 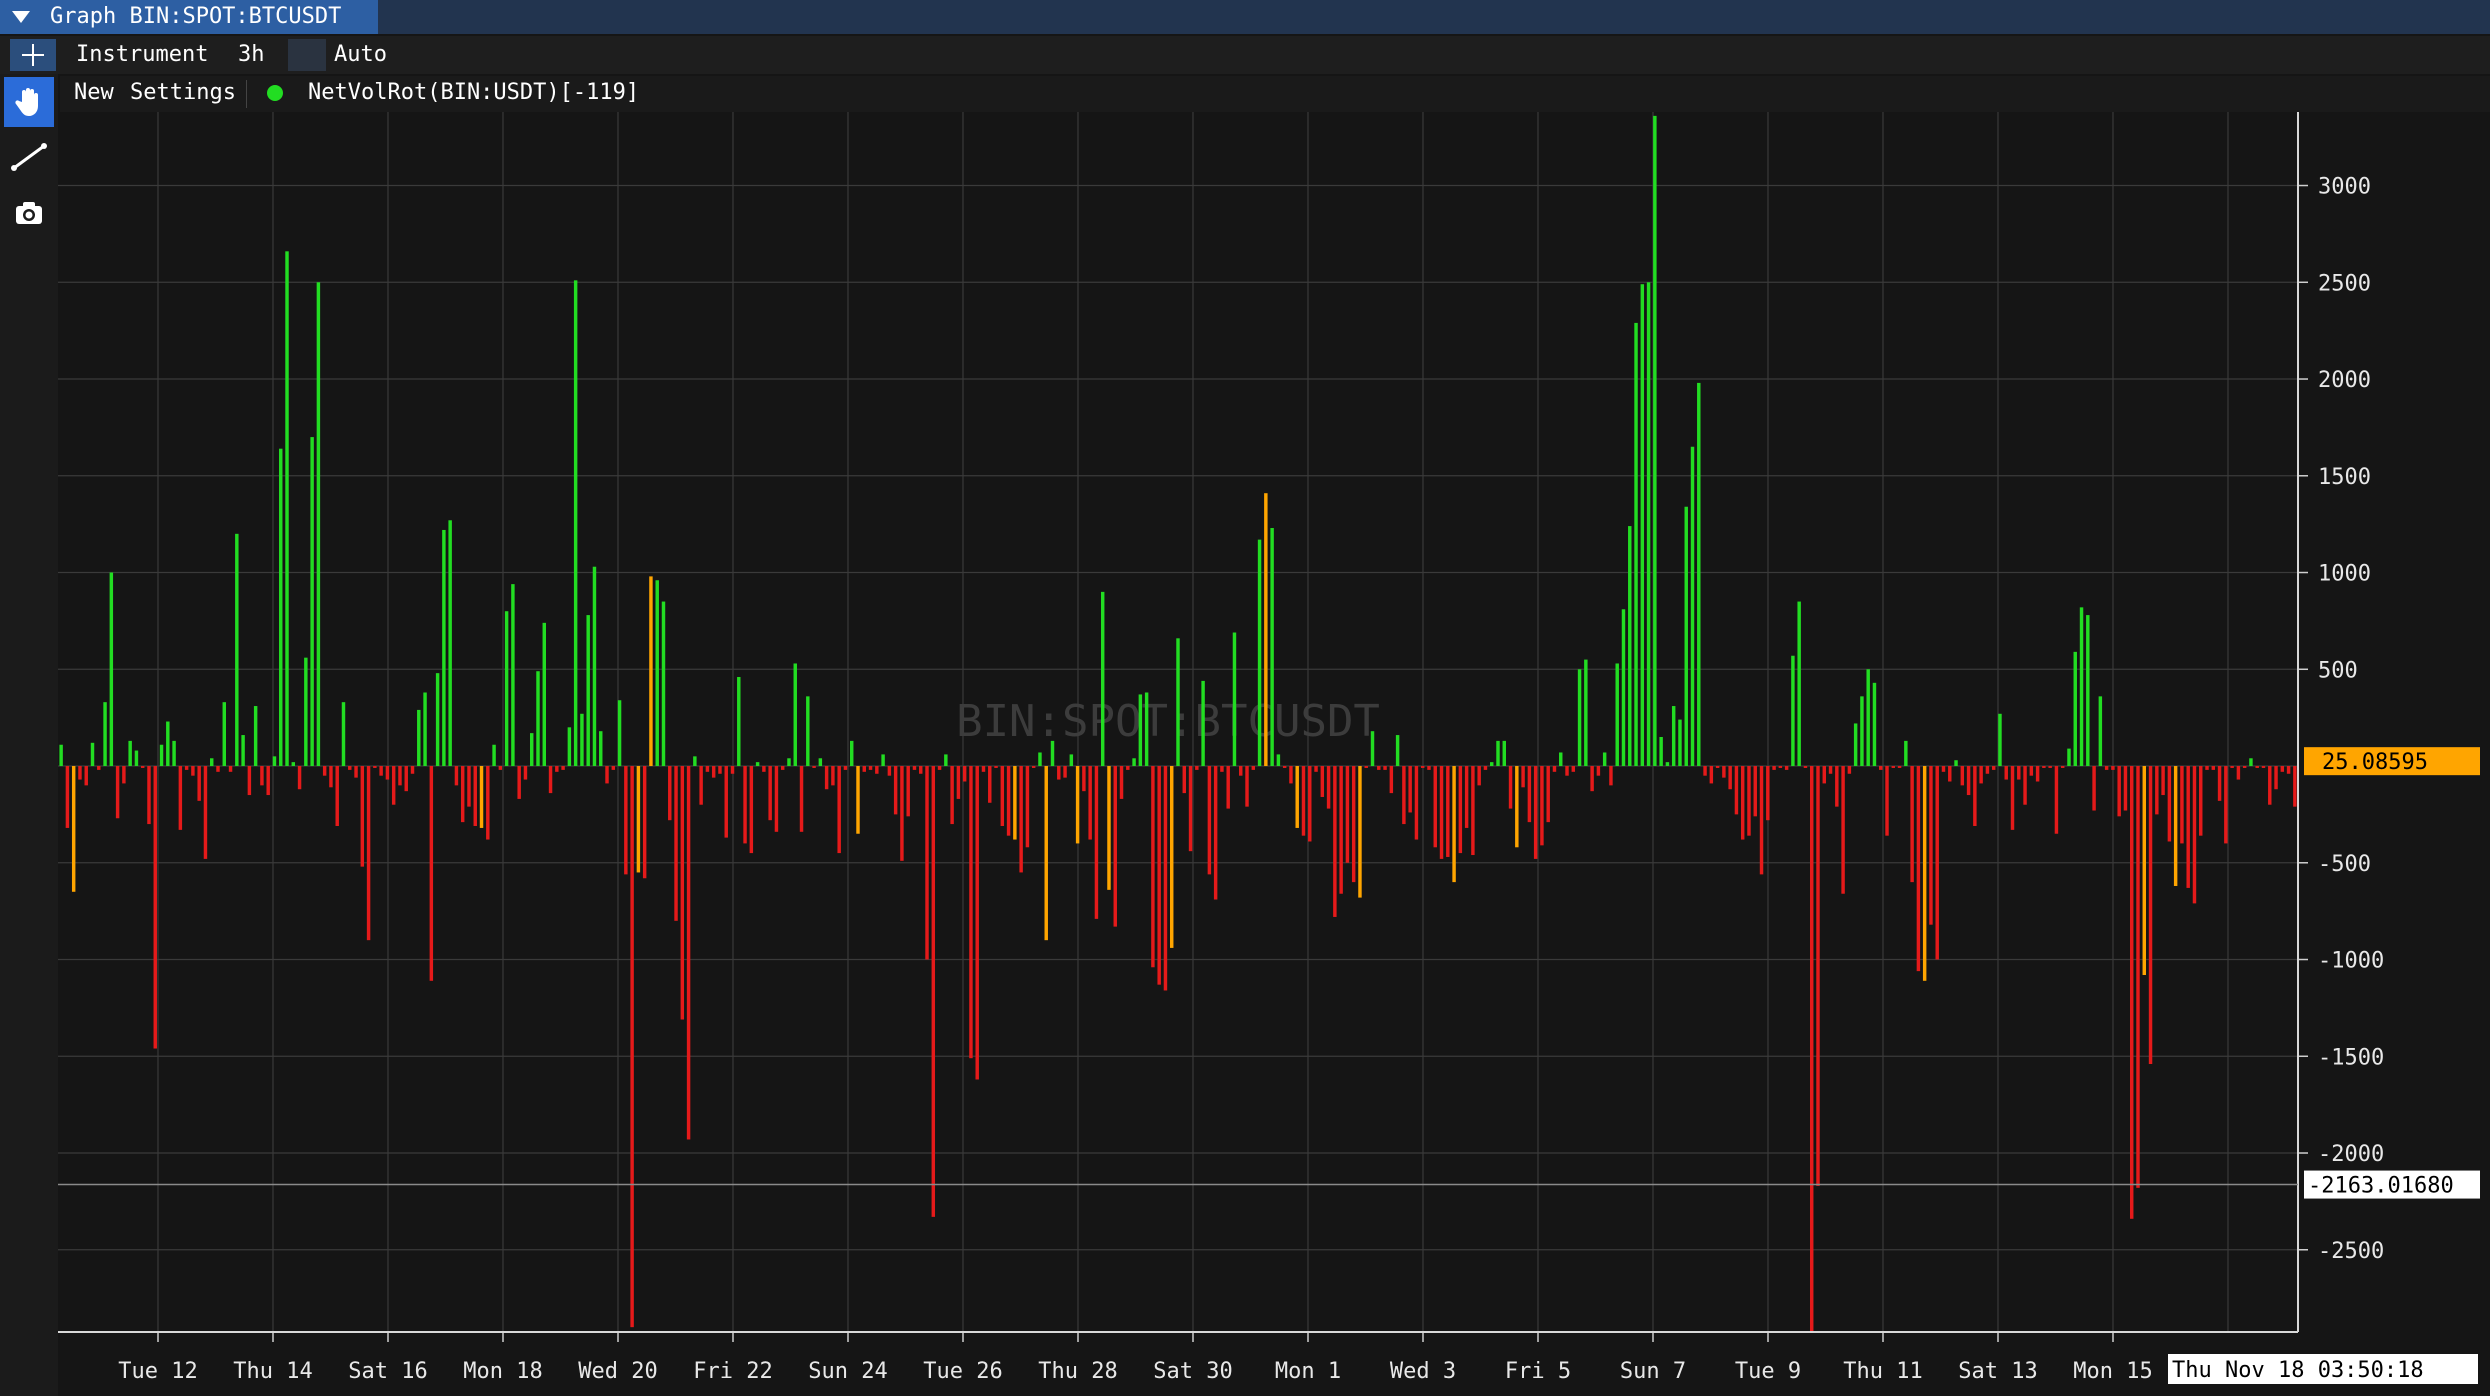 What do you see at coordinates (732, 1371) in the screenshot?
I see `x-tick-label: Fri 22` at bounding box center [732, 1371].